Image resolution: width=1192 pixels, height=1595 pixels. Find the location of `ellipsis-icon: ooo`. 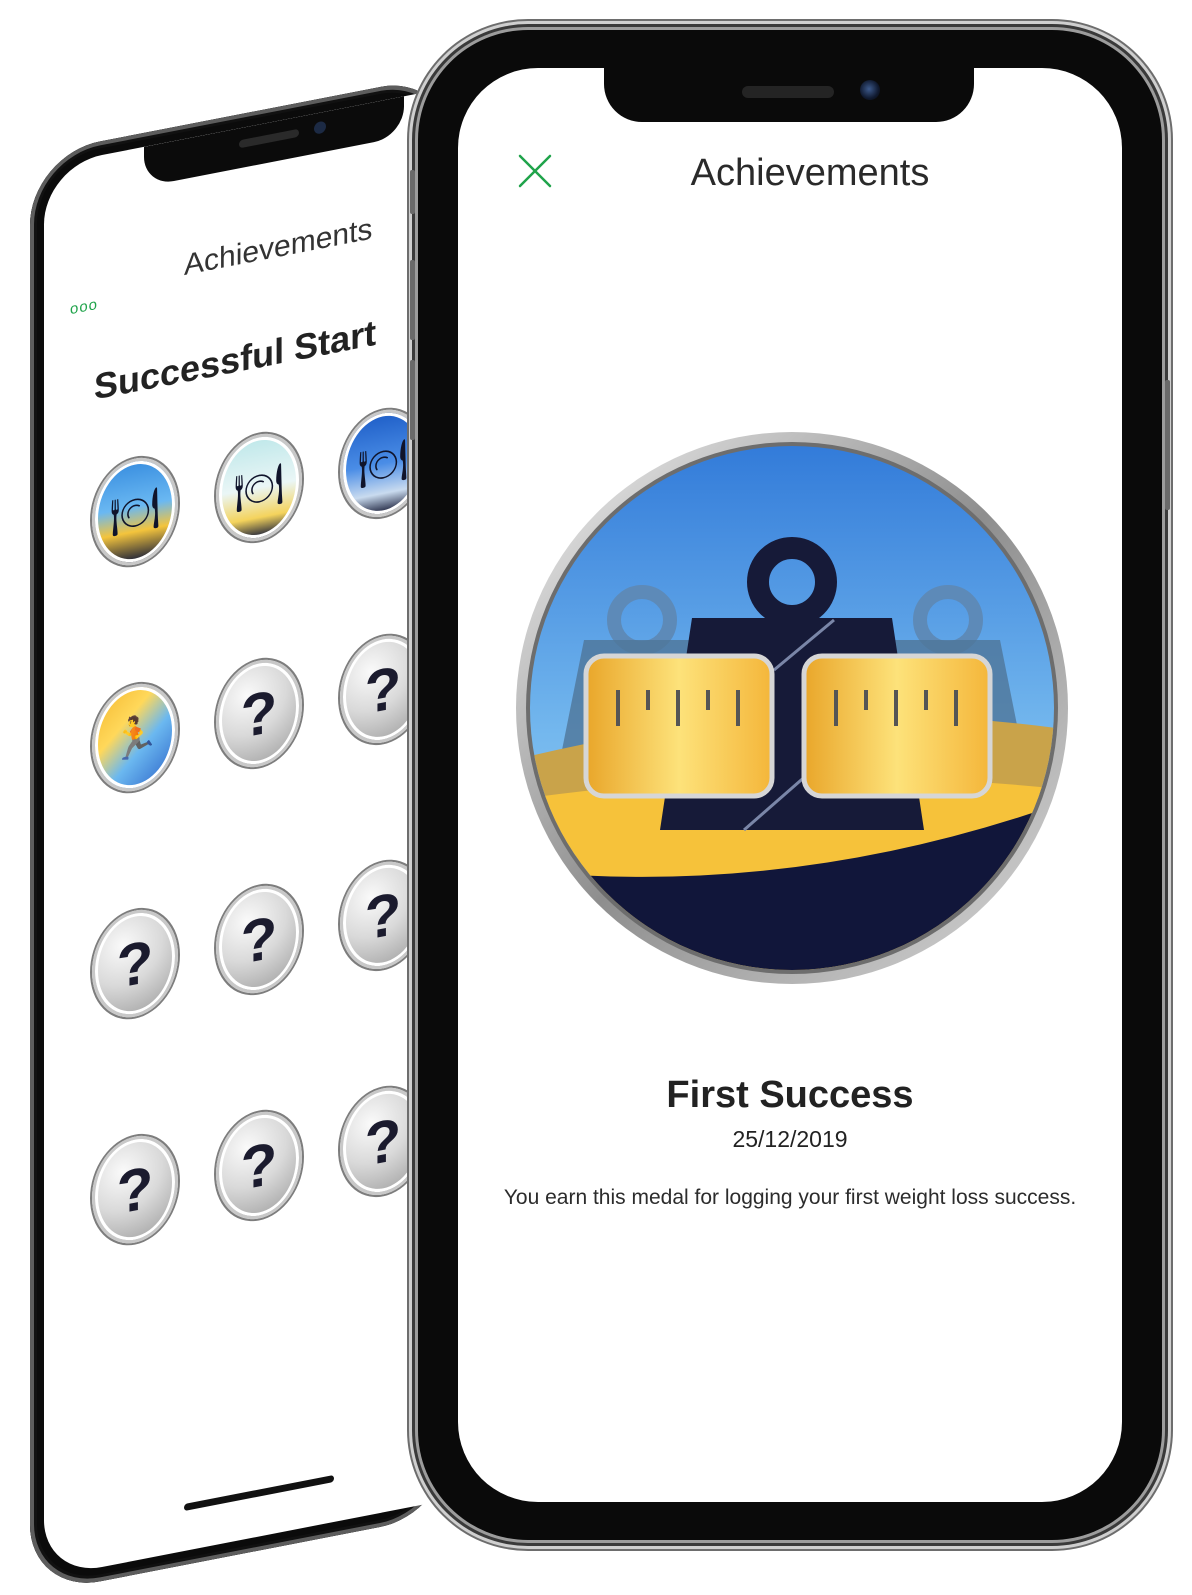

ellipsis-icon: ooo is located at coordinates (84, 307).